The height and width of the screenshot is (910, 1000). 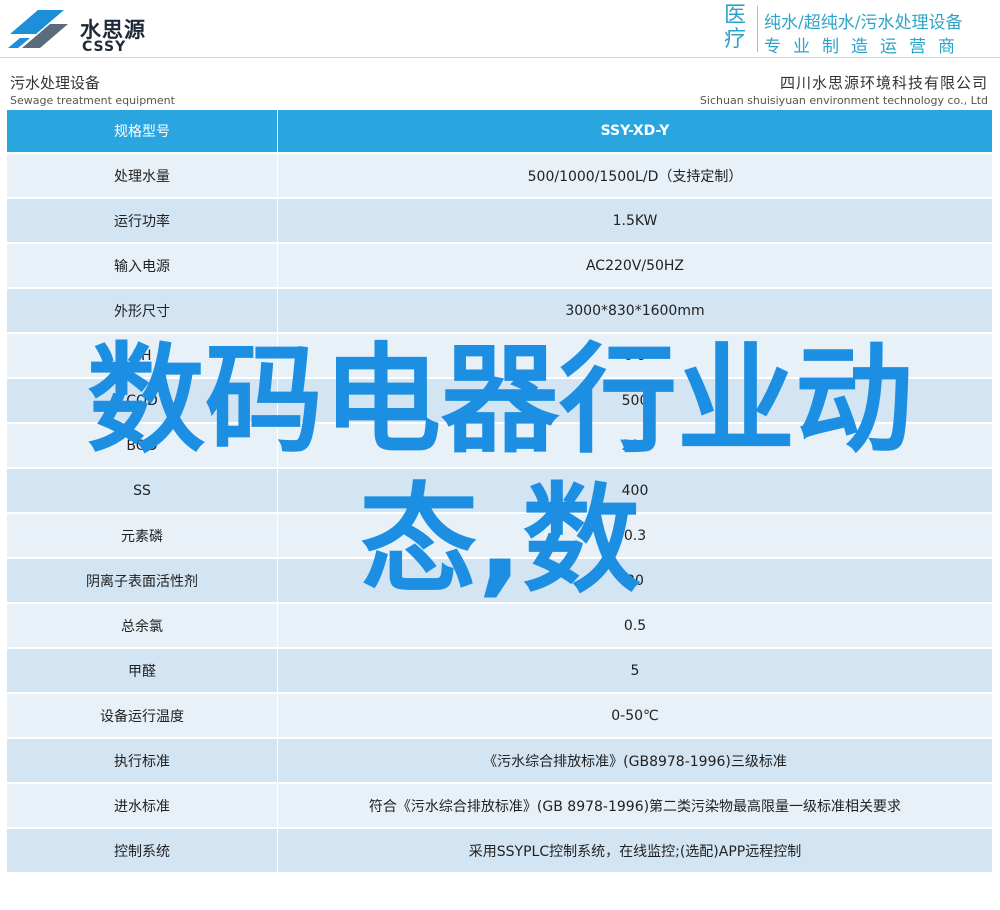 I want to click on table-row: 执行标准 《污水综合排放标准》(GB8978-1996)三级标准, so click(x=499, y=761).